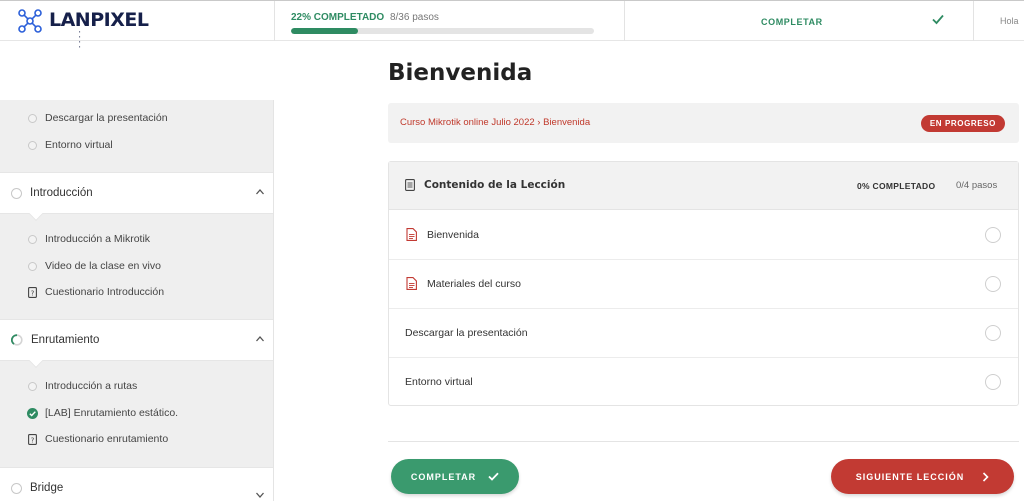  Describe the element at coordinates (910, 476) in the screenshot. I see `next-lesson-label: SIGUIENTE LECCIÓN` at that location.